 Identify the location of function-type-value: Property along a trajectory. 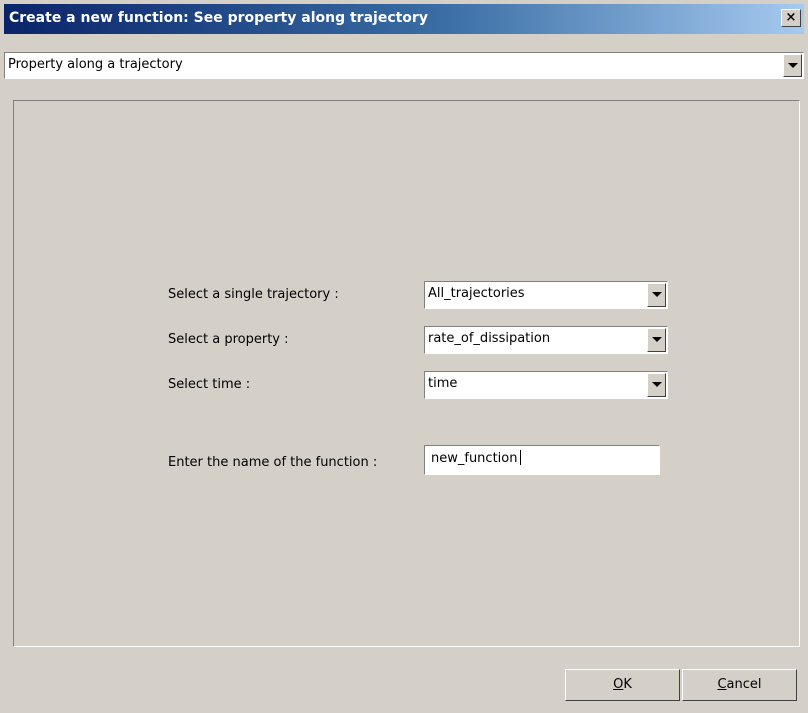
(95, 64).